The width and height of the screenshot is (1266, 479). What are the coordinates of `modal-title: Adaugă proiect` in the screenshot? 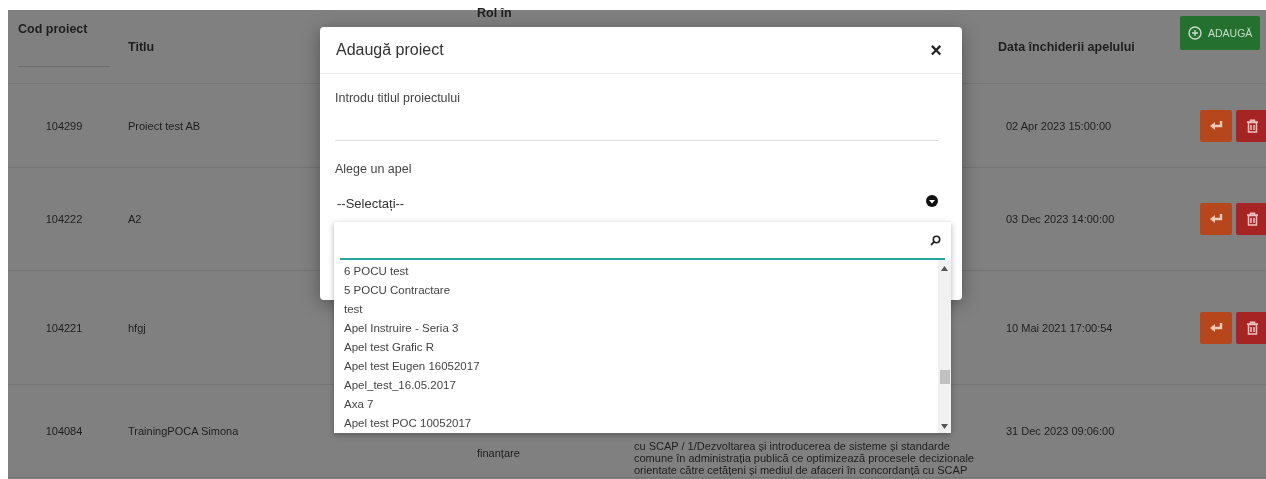 It's located at (390, 50).